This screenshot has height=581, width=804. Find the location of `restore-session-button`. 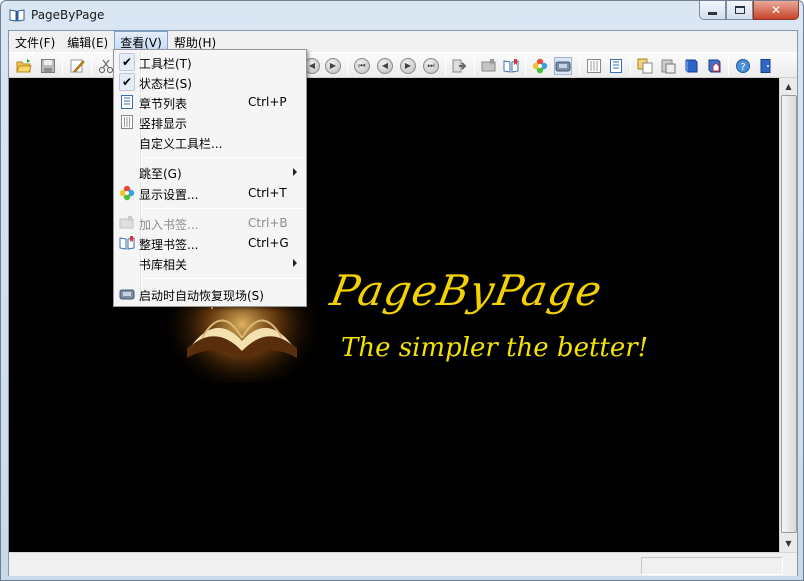

restore-session-button is located at coordinates (563, 66).